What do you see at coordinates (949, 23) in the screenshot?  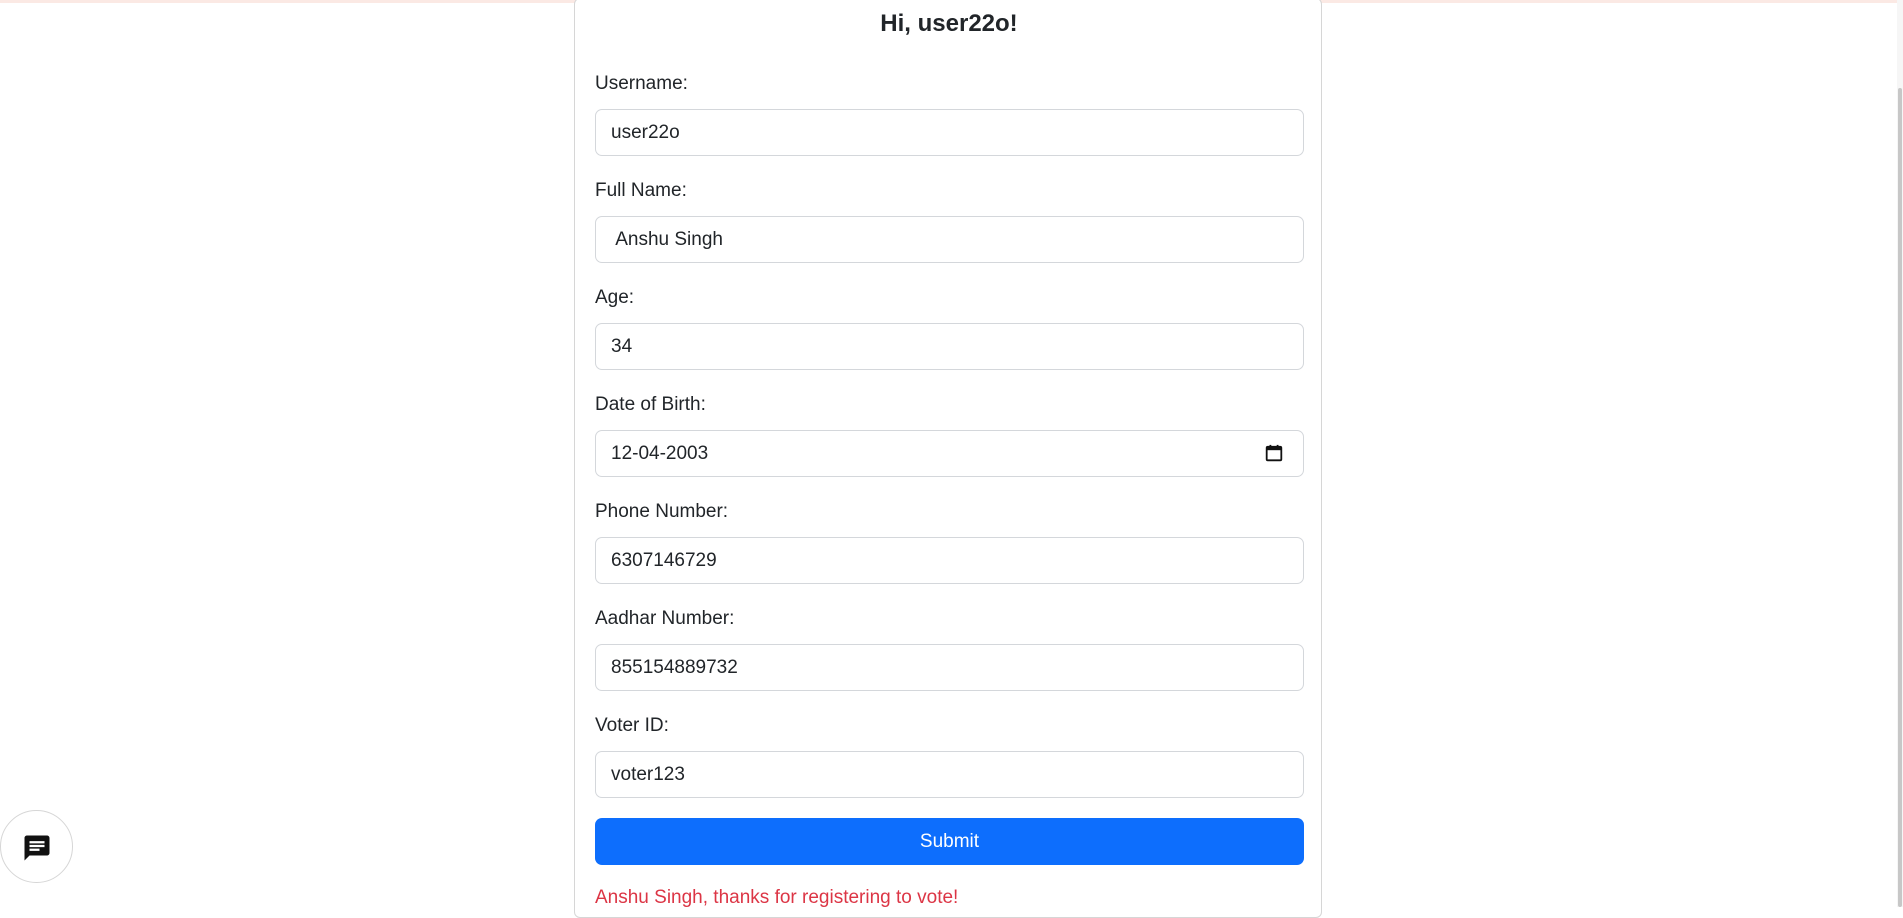 I see `page-title: Hi, user22o!` at bounding box center [949, 23].